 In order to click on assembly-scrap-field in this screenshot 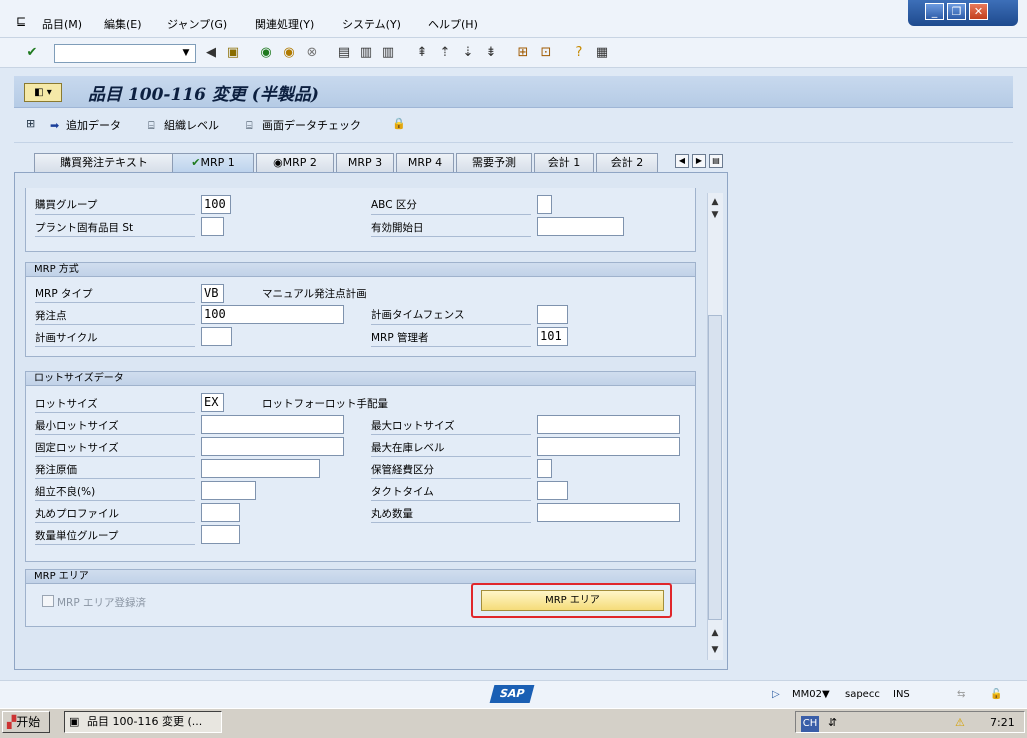, I will do `click(228, 490)`.